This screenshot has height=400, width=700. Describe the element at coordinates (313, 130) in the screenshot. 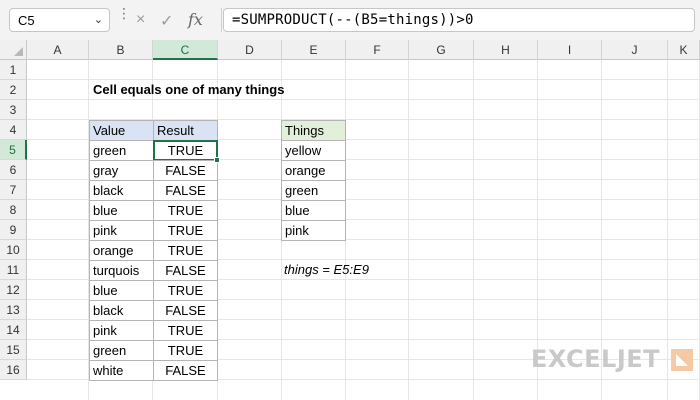

I see `header-things: Things` at that location.